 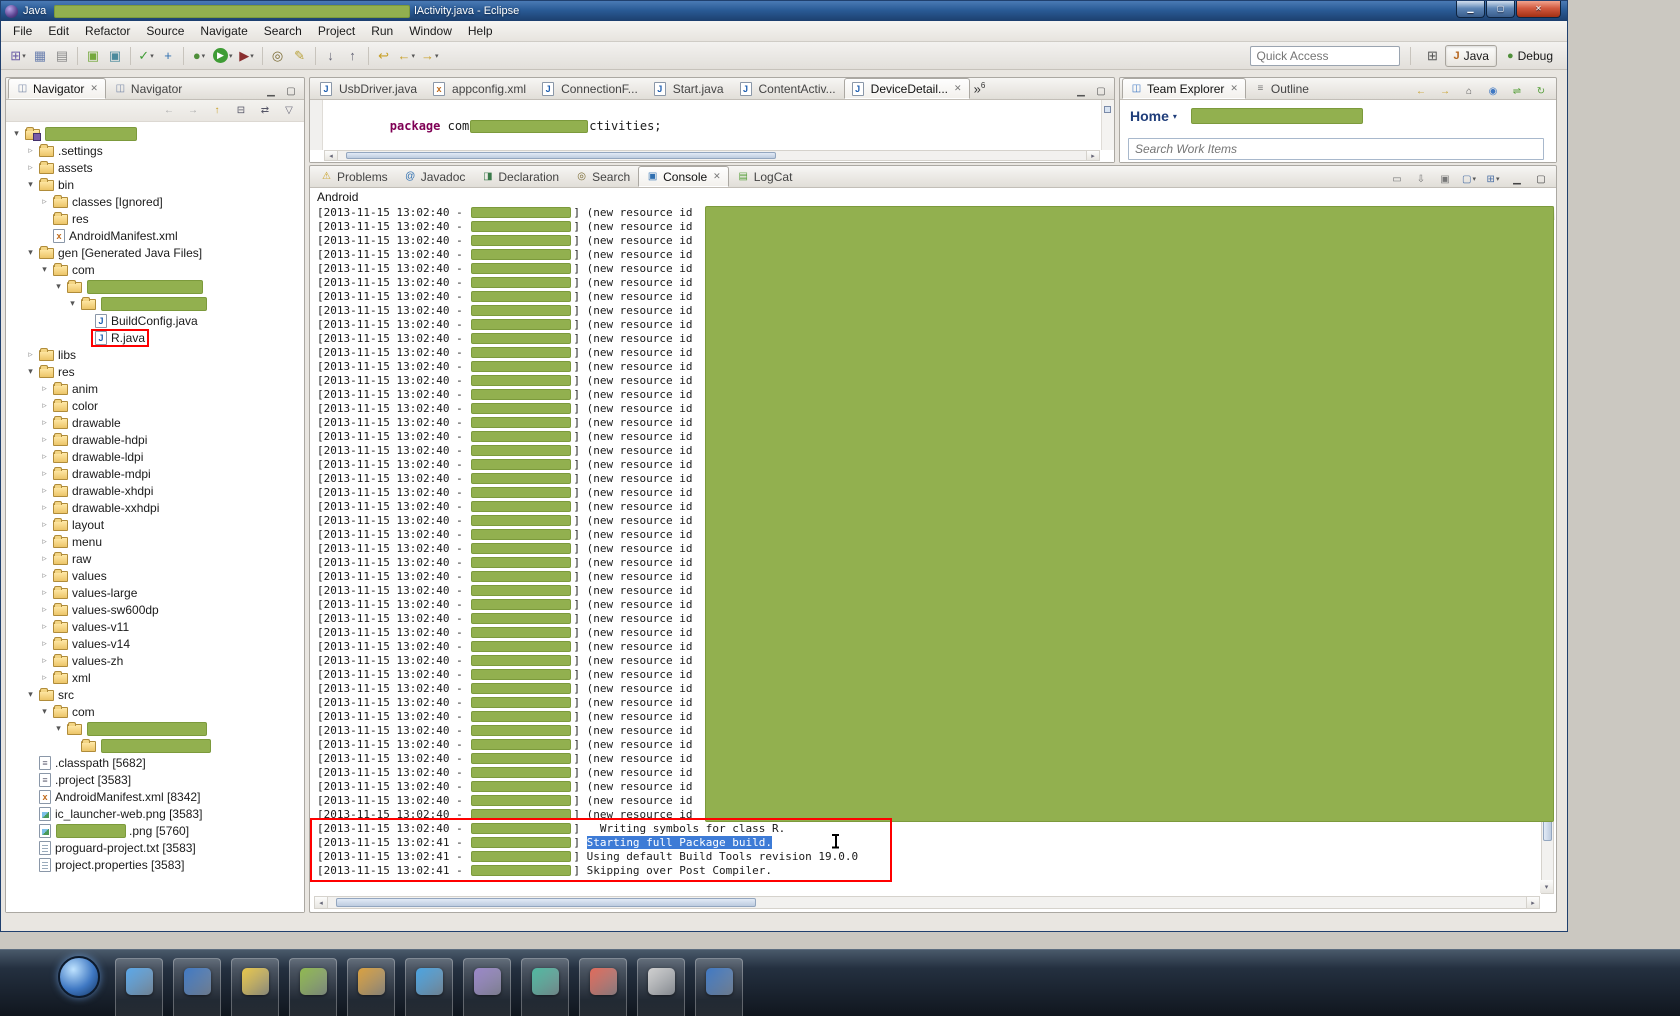 What do you see at coordinates (354, 176) in the screenshot?
I see `view-tab-problems: ⚠ Problems` at bounding box center [354, 176].